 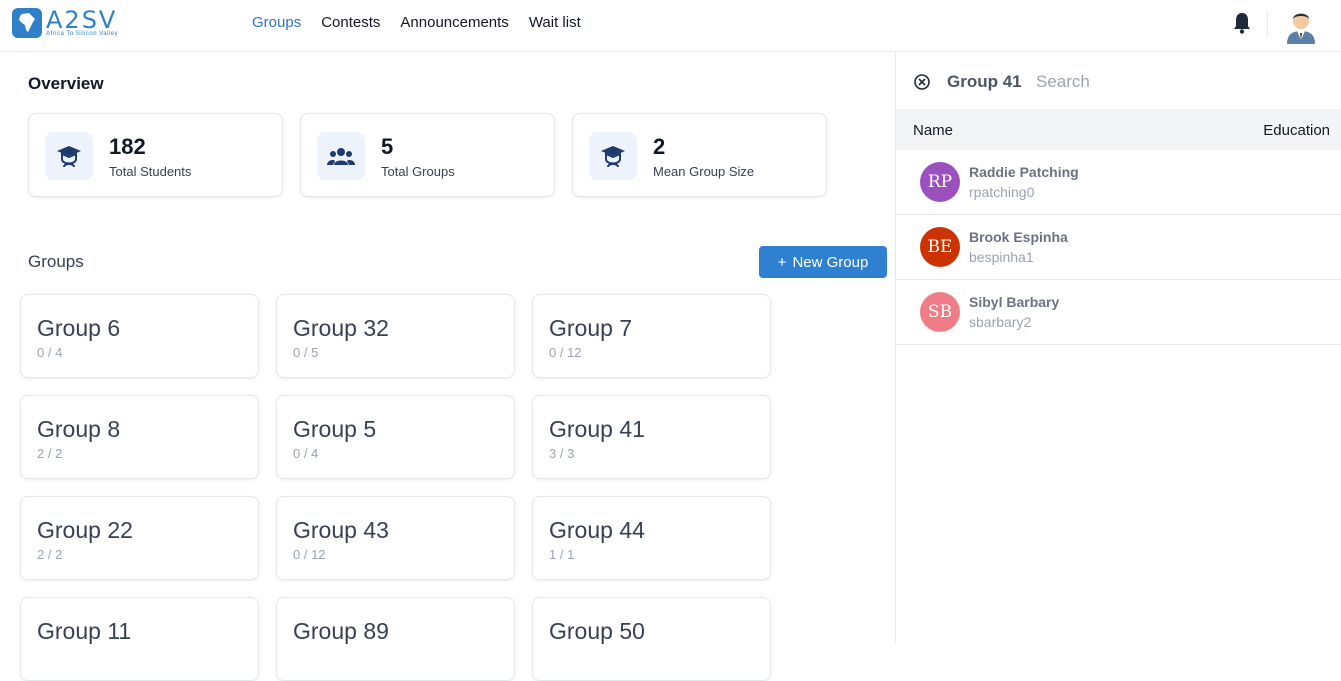 What do you see at coordinates (306, 352) in the screenshot?
I see `group-count: 0 / 5` at bounding box center [306, 352].